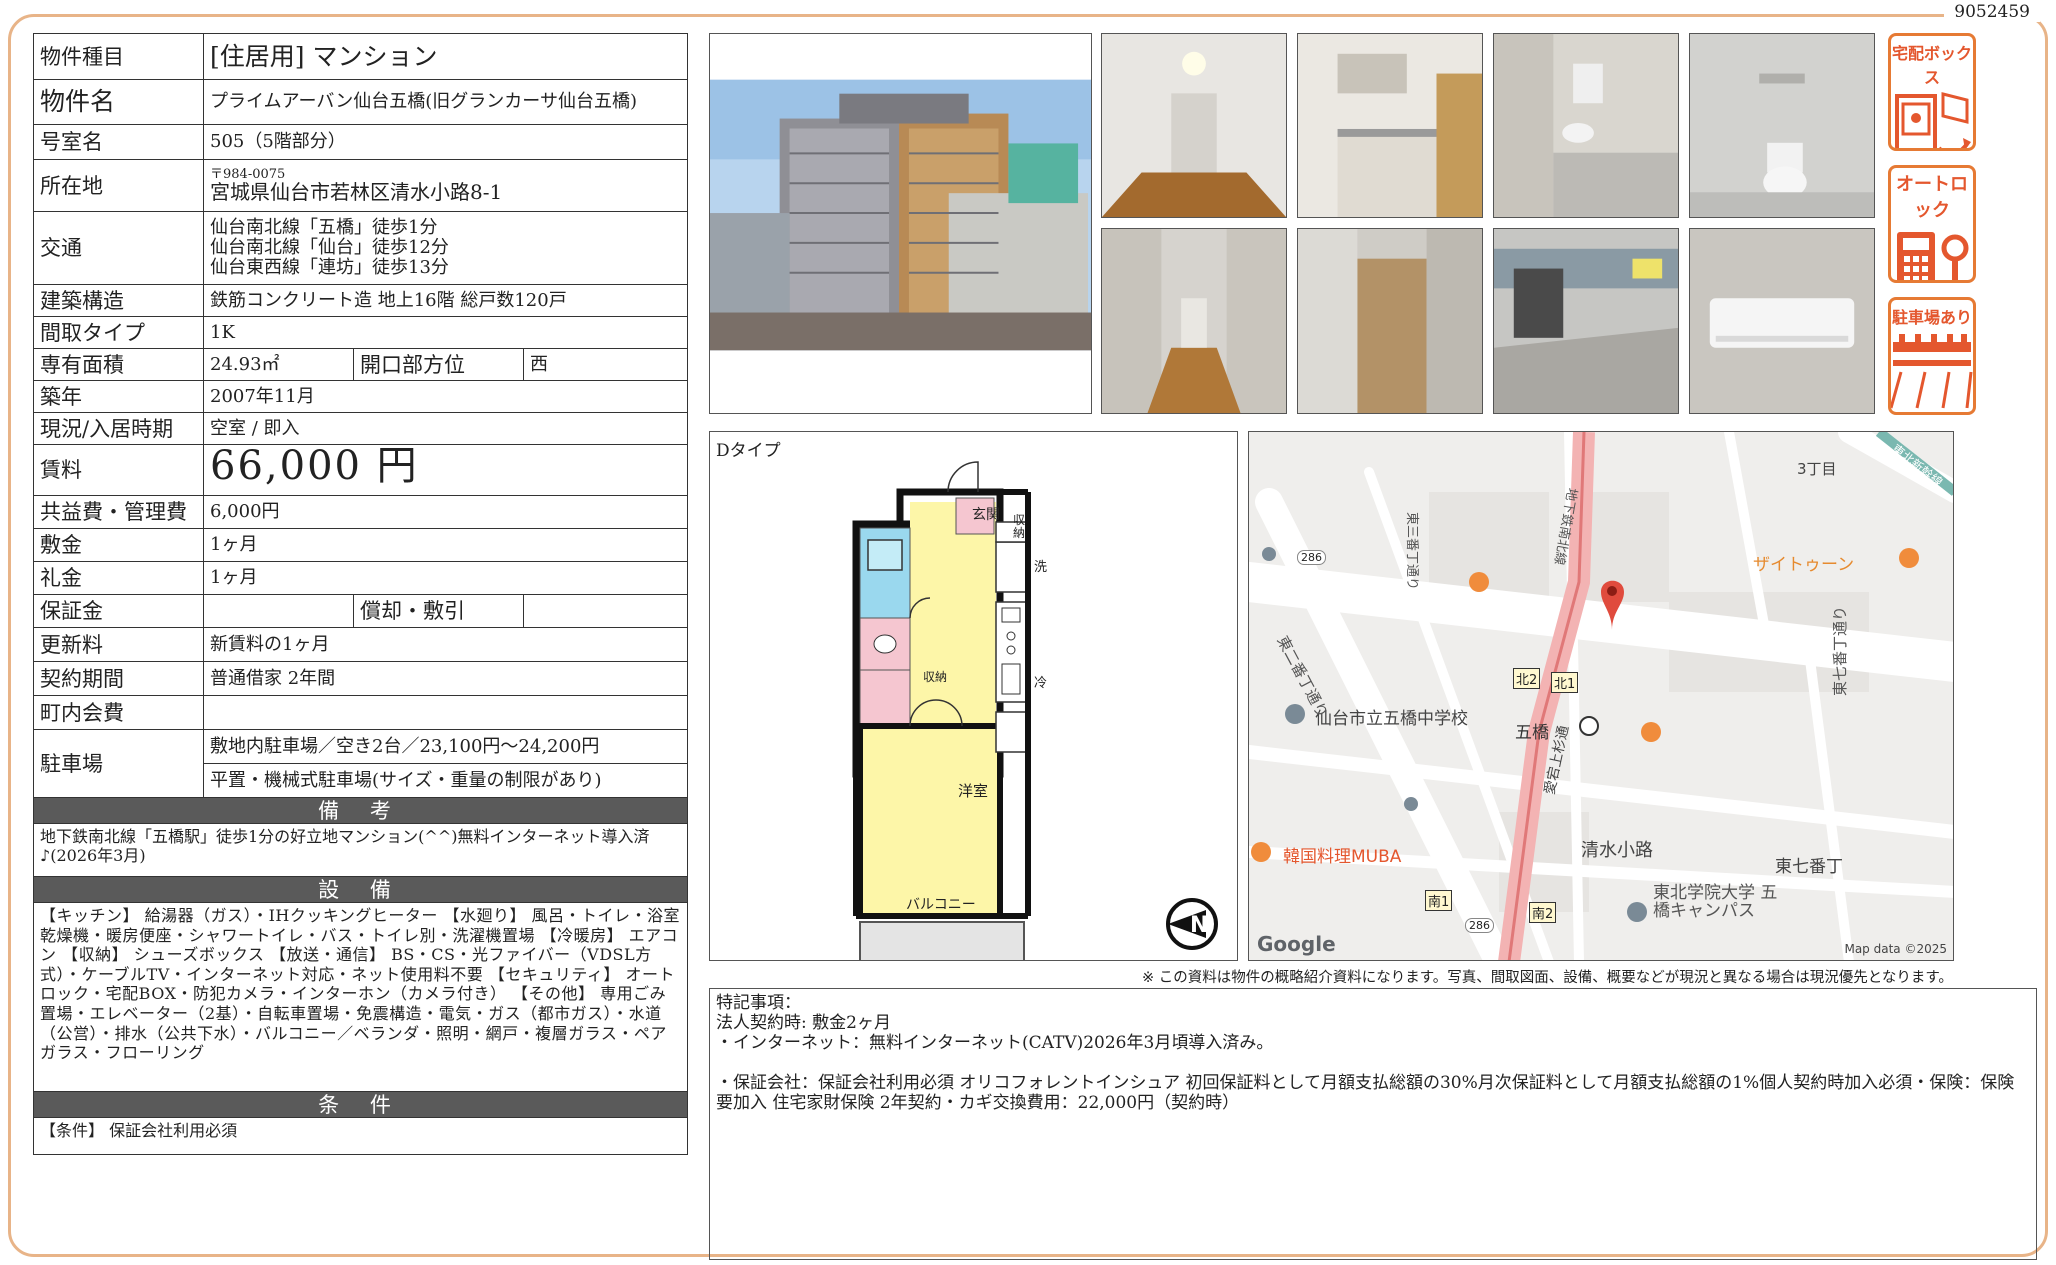 The height and width of the screenshot is (1265, 2056). Describe the element at coordinates (118, 512) in the screenshot. I see `label-fee: 共益費・管理費` at that location.